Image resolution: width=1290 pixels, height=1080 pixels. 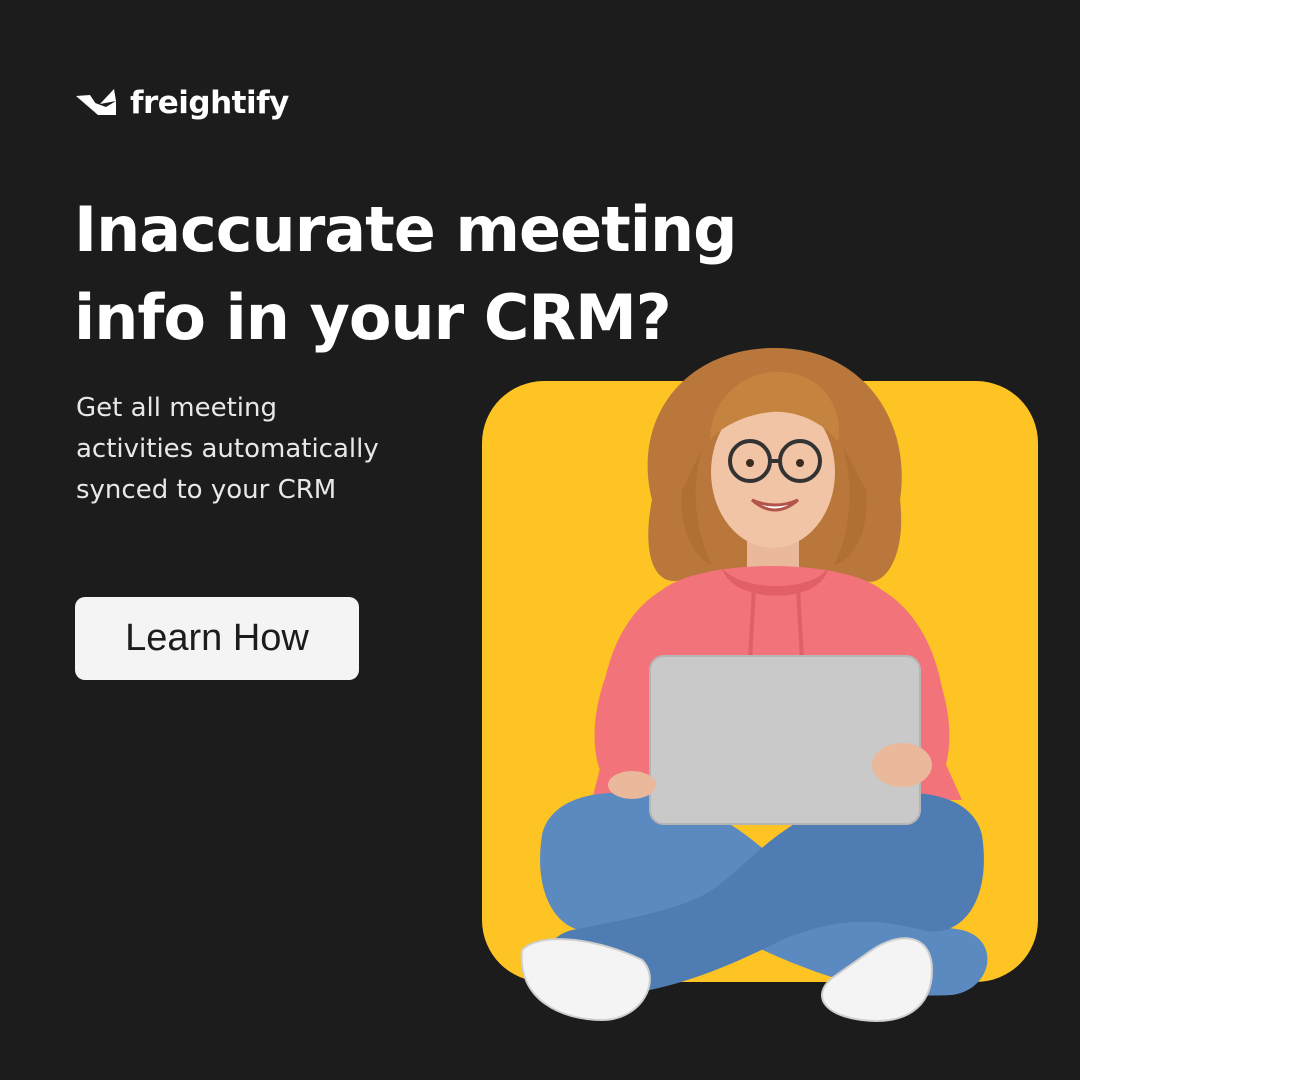 I want to click on subheadline-line-3: synced to your CRM, so click(x=206, y=490).